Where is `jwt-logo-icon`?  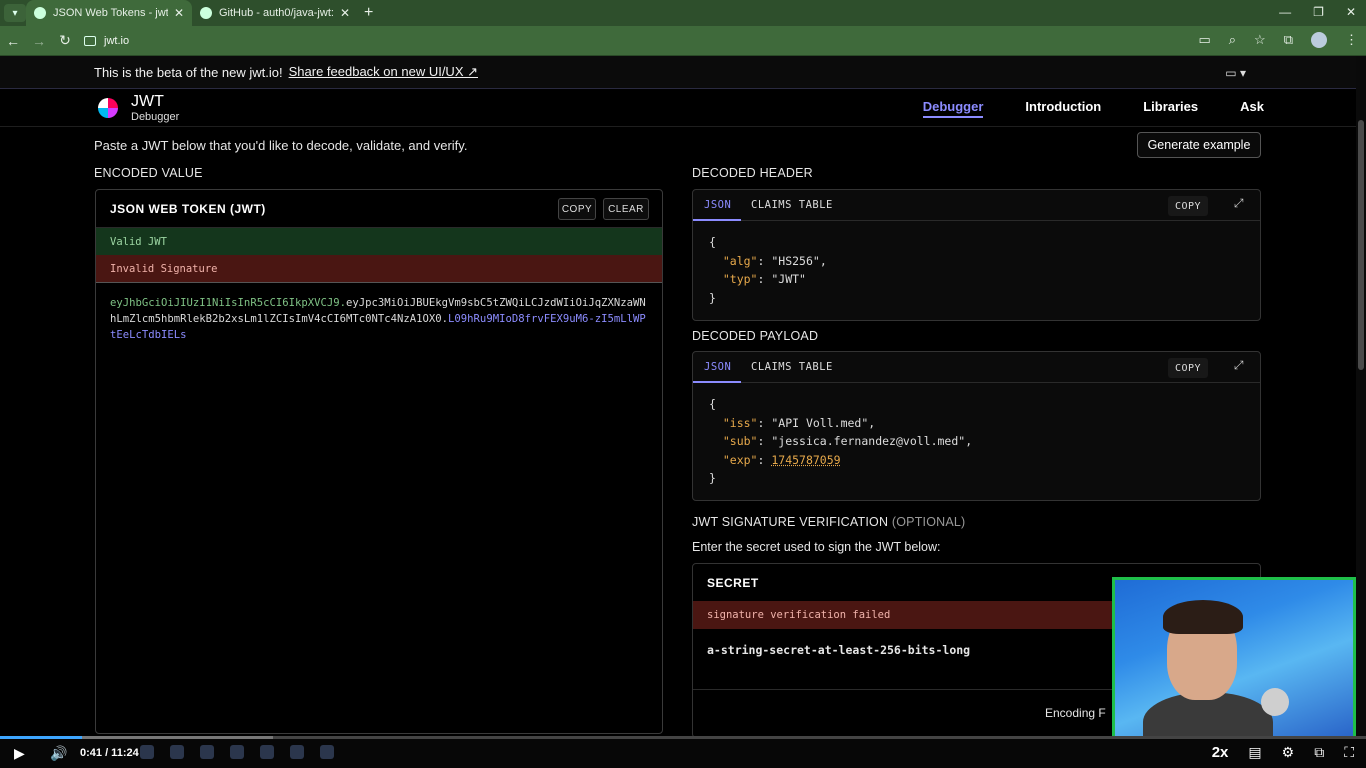 jwt-logo-icon is located at coordinates (108, 108).